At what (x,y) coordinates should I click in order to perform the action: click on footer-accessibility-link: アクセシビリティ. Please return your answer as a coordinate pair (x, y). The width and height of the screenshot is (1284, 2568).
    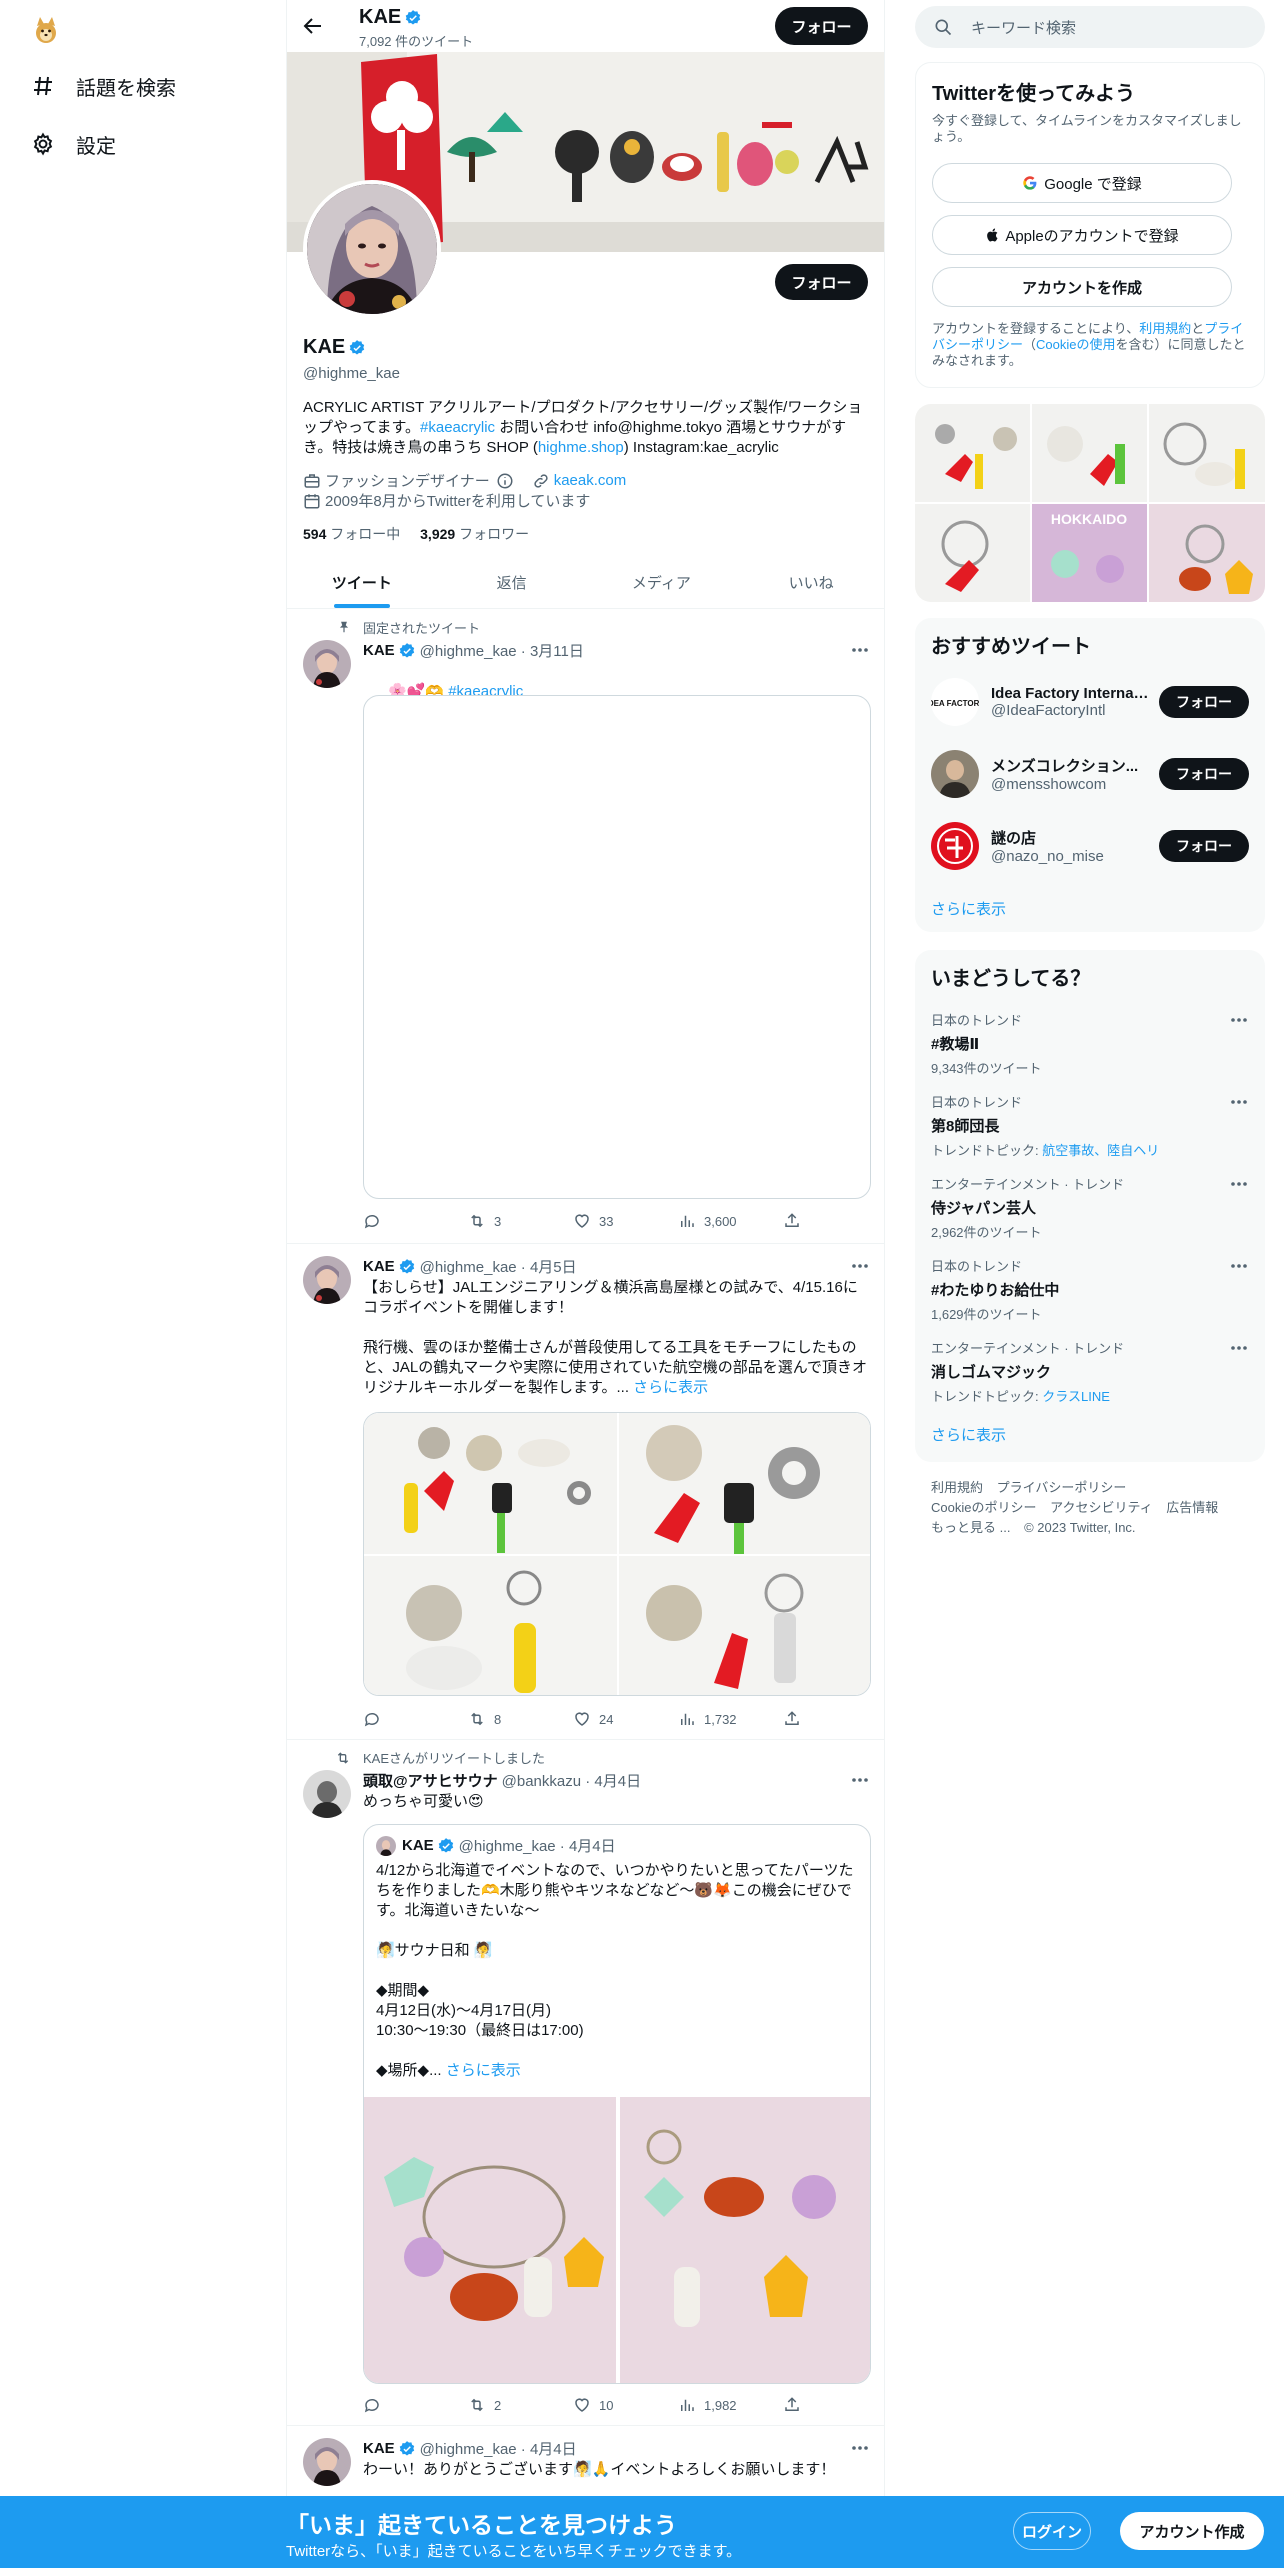
    Looking at the image, I should click on (1101, 1507).